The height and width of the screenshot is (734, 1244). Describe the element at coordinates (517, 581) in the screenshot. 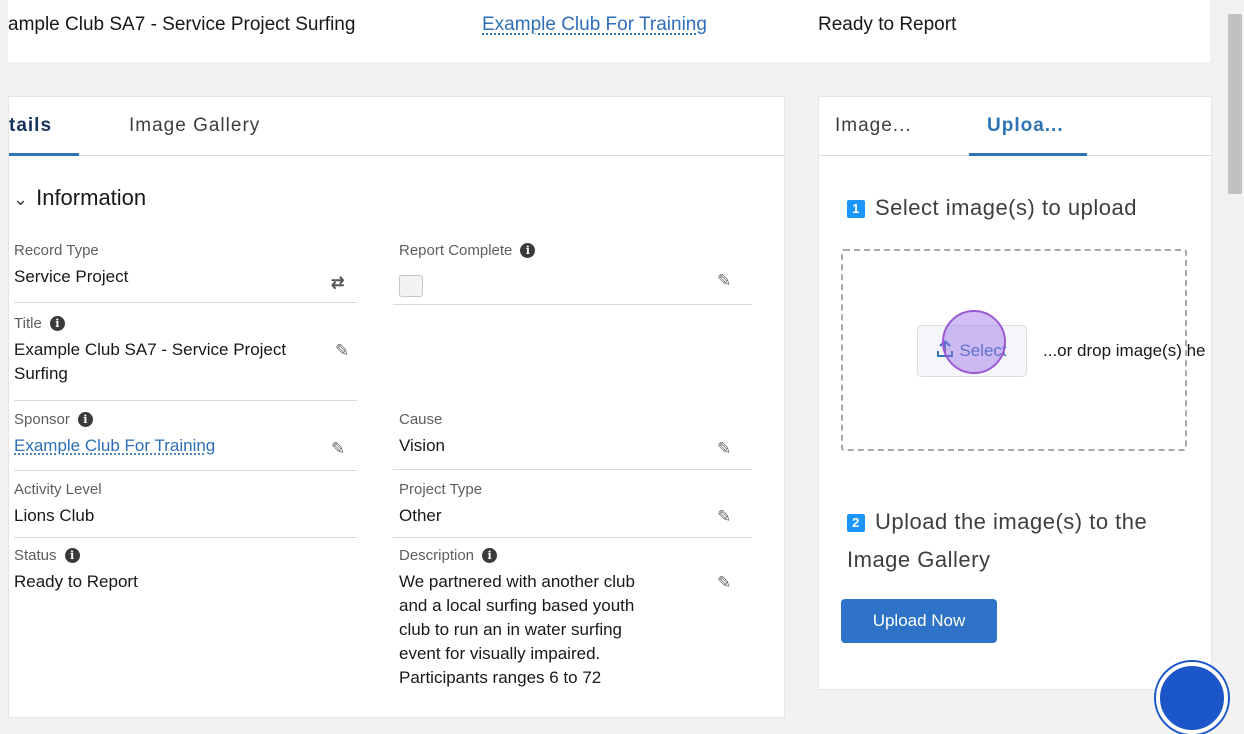

I see `description-line: We partnered with another club` at that location.